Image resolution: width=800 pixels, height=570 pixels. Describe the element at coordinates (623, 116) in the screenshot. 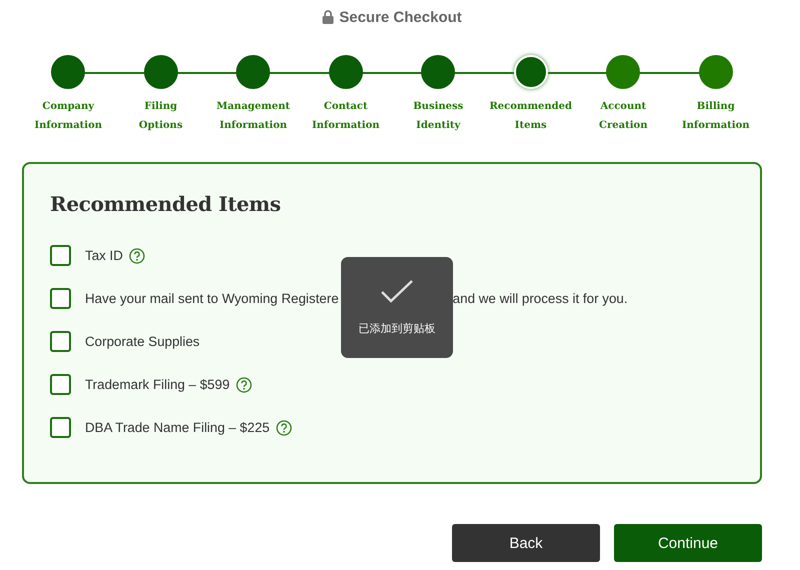

I see `step-label: Account Creation` at that location.